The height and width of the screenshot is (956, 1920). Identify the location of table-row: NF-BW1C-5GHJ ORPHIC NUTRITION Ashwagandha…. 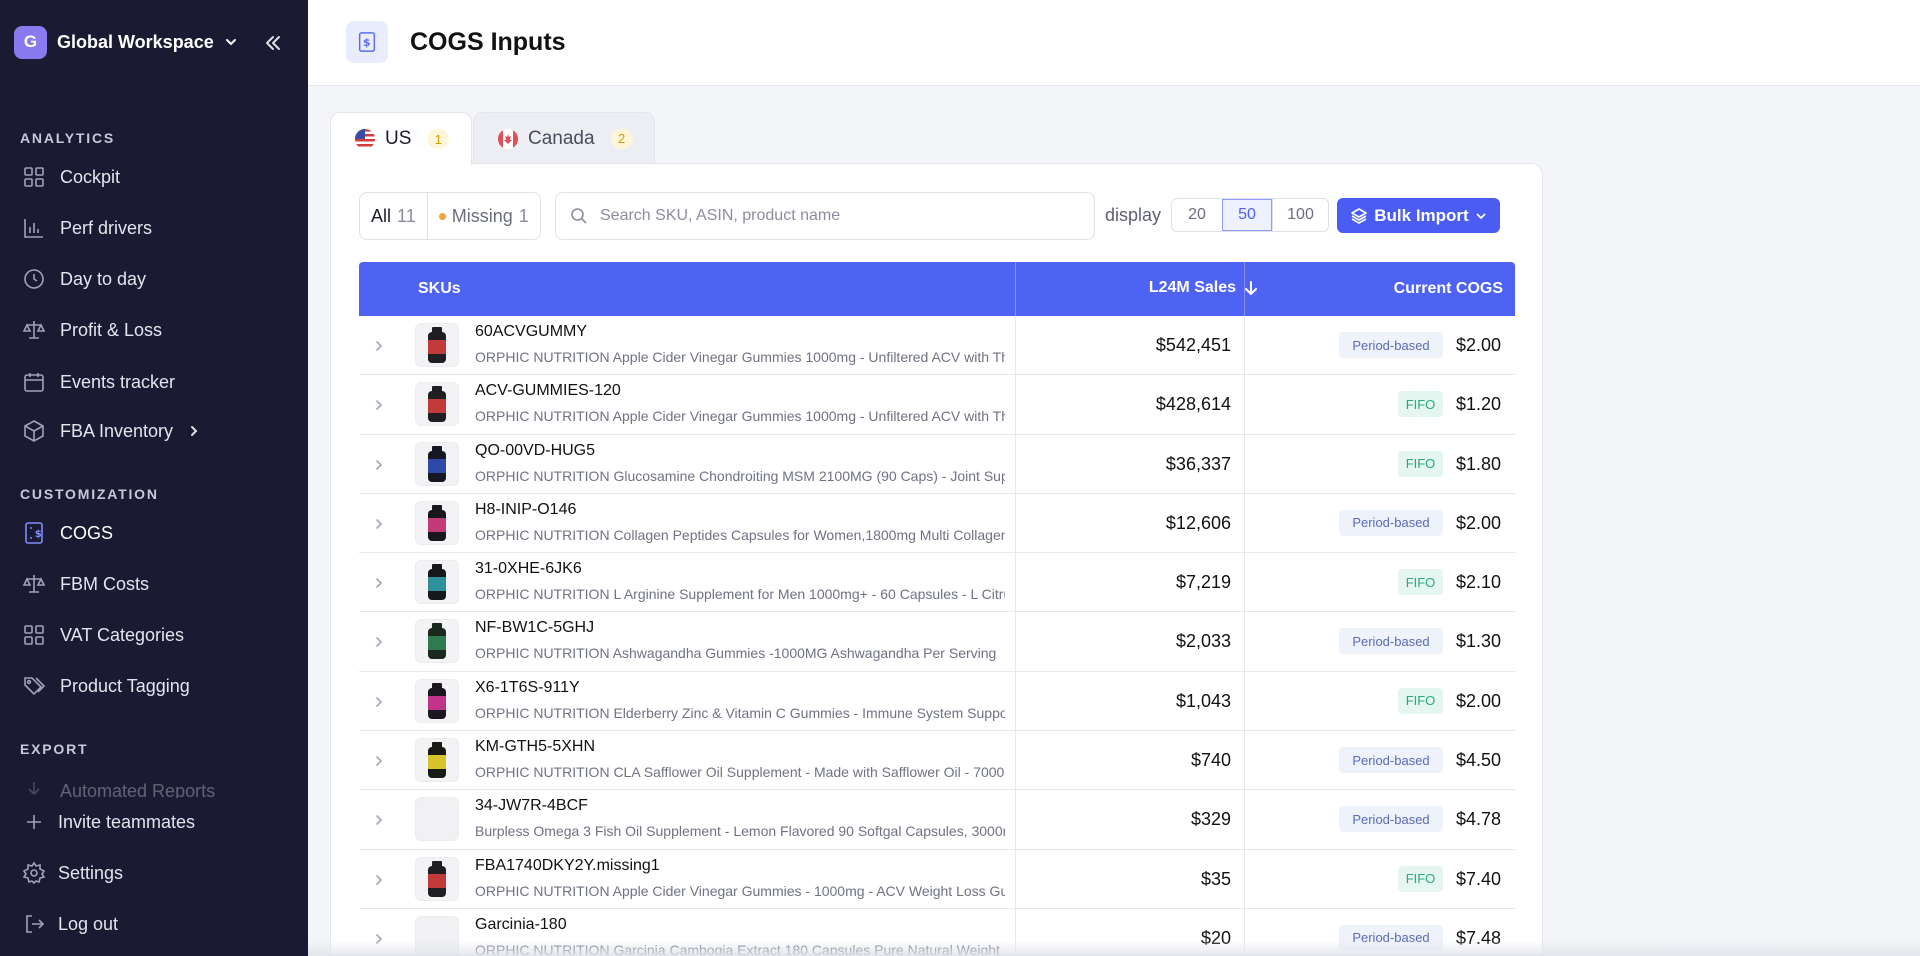
(937, 642).